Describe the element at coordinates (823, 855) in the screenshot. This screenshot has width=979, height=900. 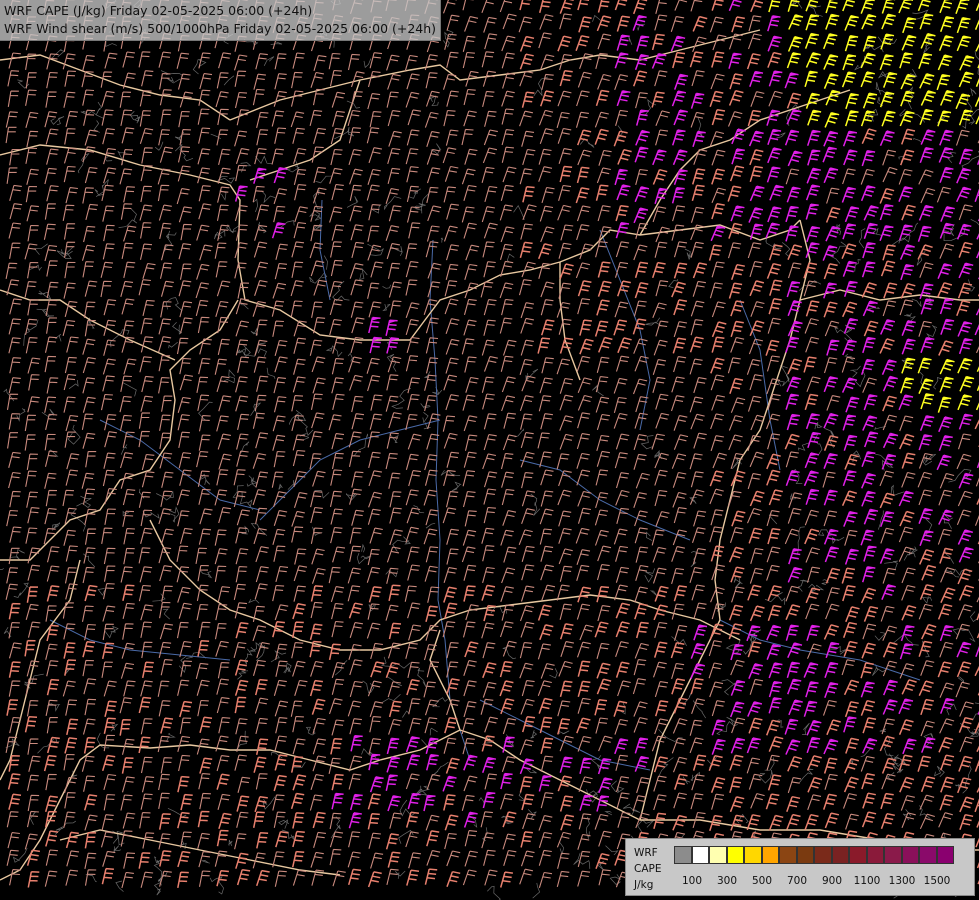
I see `legend-swatch` at that location.